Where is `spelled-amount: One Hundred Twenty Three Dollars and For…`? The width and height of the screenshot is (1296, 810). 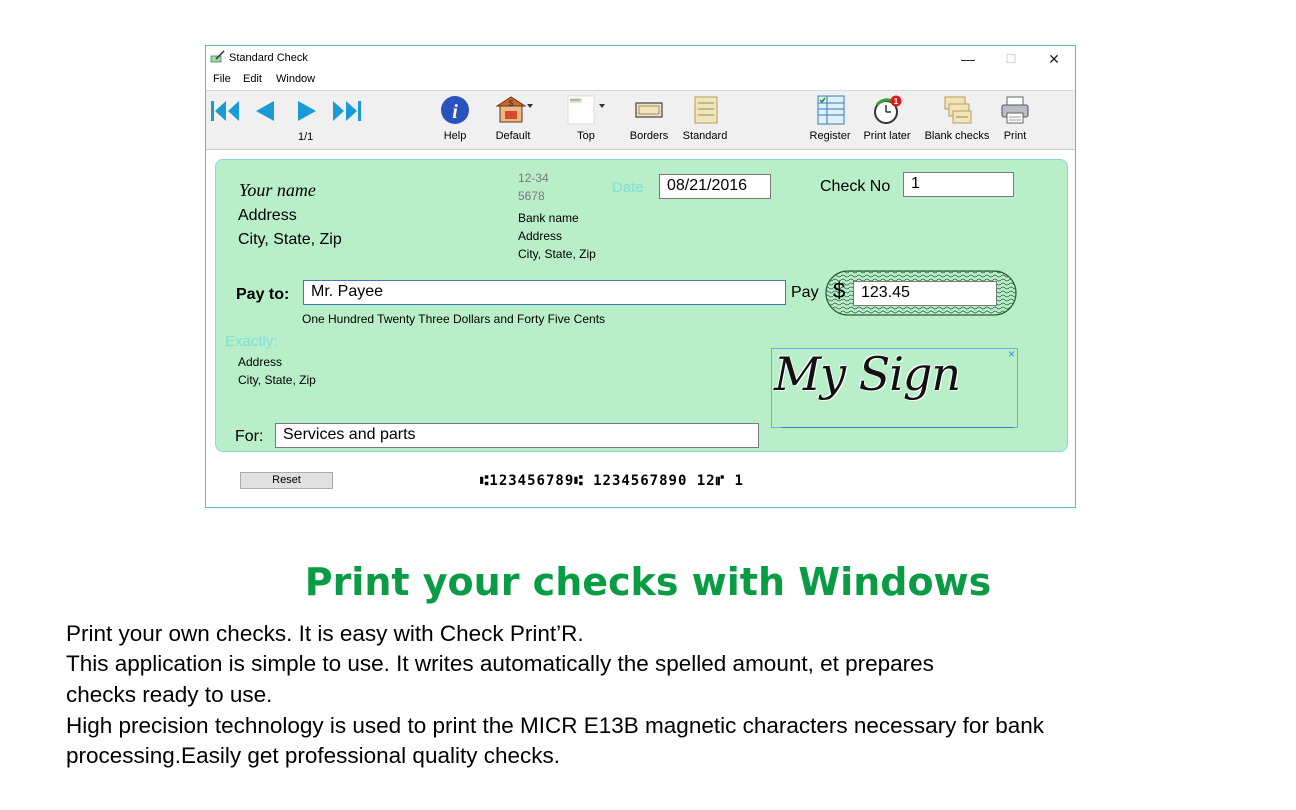 spelled-amount: One Hundred Twenty Three Dollars and For… is located at coordinates (454, 319).